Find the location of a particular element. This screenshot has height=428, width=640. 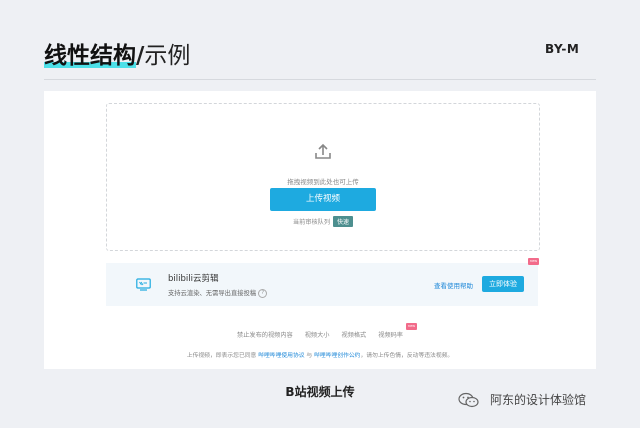

usage-agreement-link: 哔哩哔哩使用协议 is located at coordinates (281, 356).